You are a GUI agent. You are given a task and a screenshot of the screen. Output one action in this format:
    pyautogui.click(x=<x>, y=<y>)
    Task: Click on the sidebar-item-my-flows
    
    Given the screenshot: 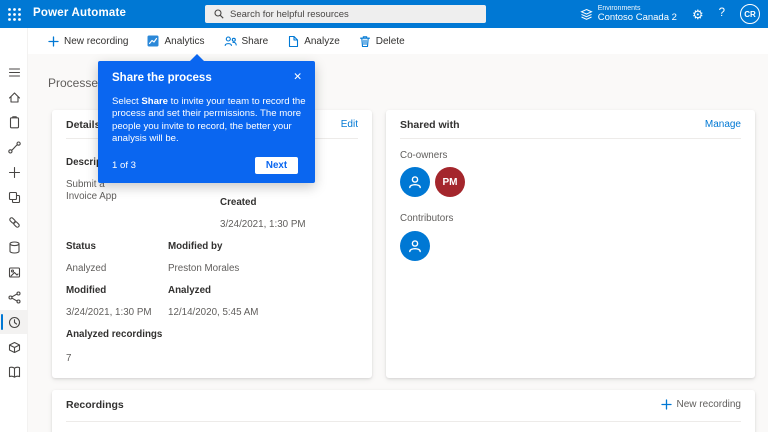 What is the action you would take?
    pyautogui.click(x=14, y=147)
    